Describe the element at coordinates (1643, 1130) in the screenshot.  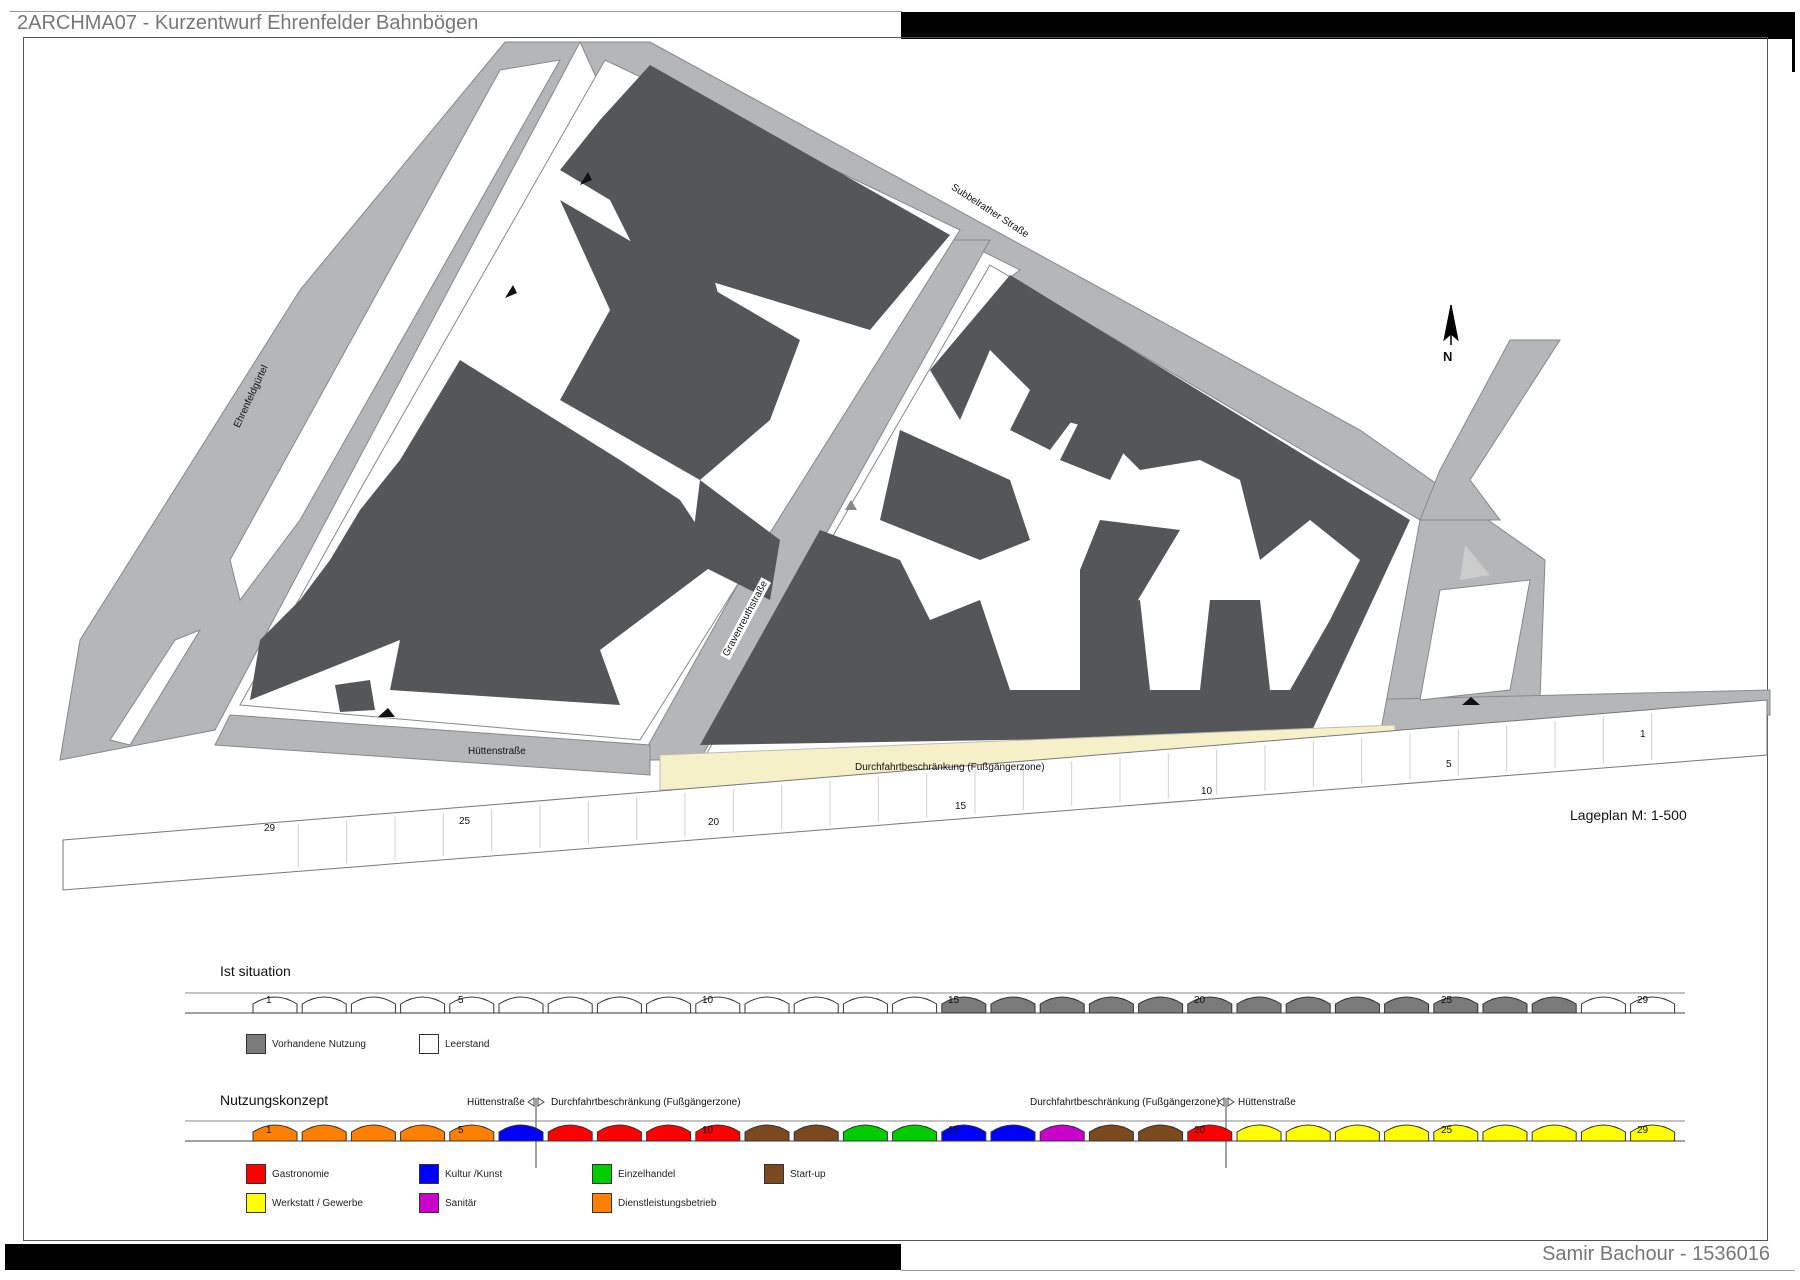
I see `konzept-number-29: 29` at that location.